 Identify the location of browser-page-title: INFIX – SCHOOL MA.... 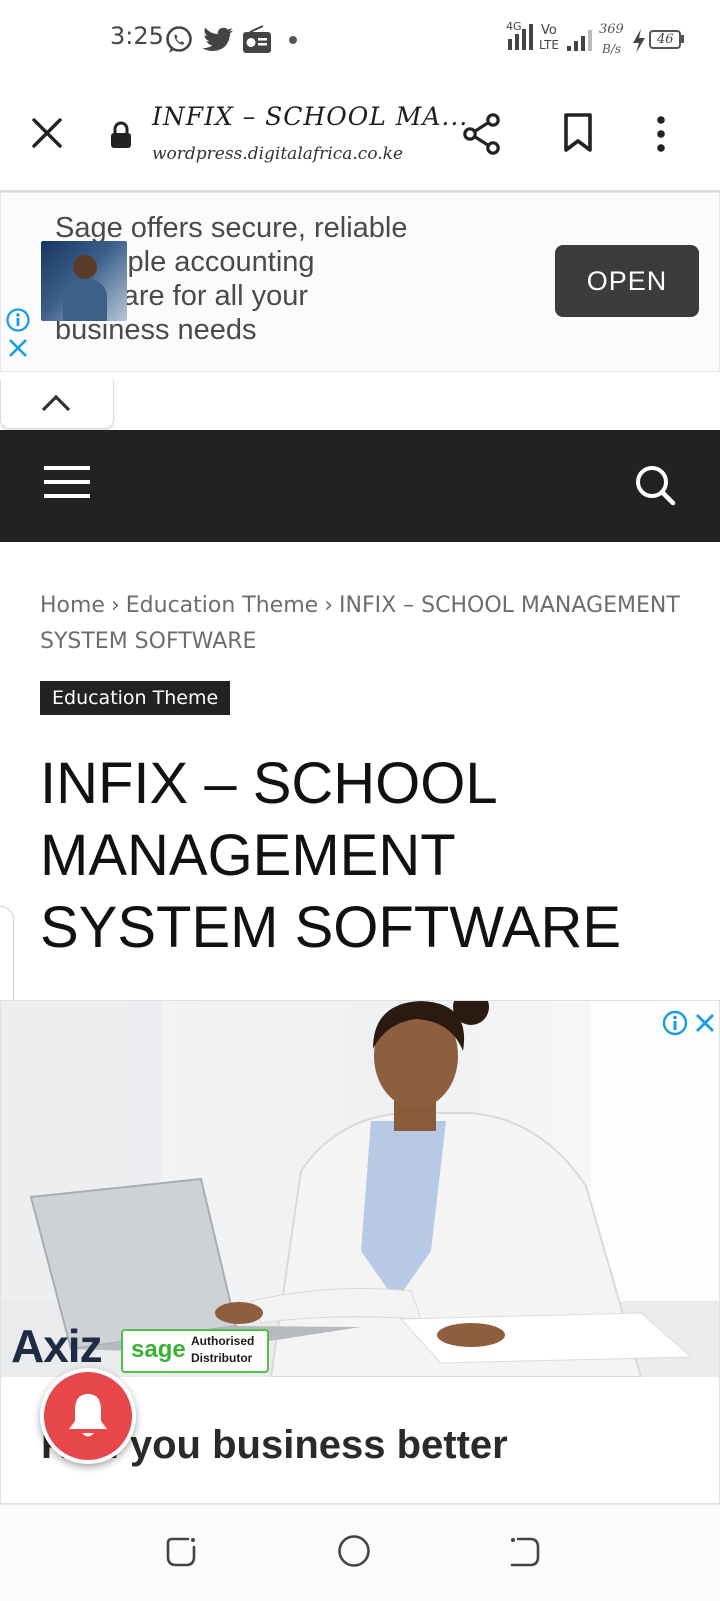
(310, 116).